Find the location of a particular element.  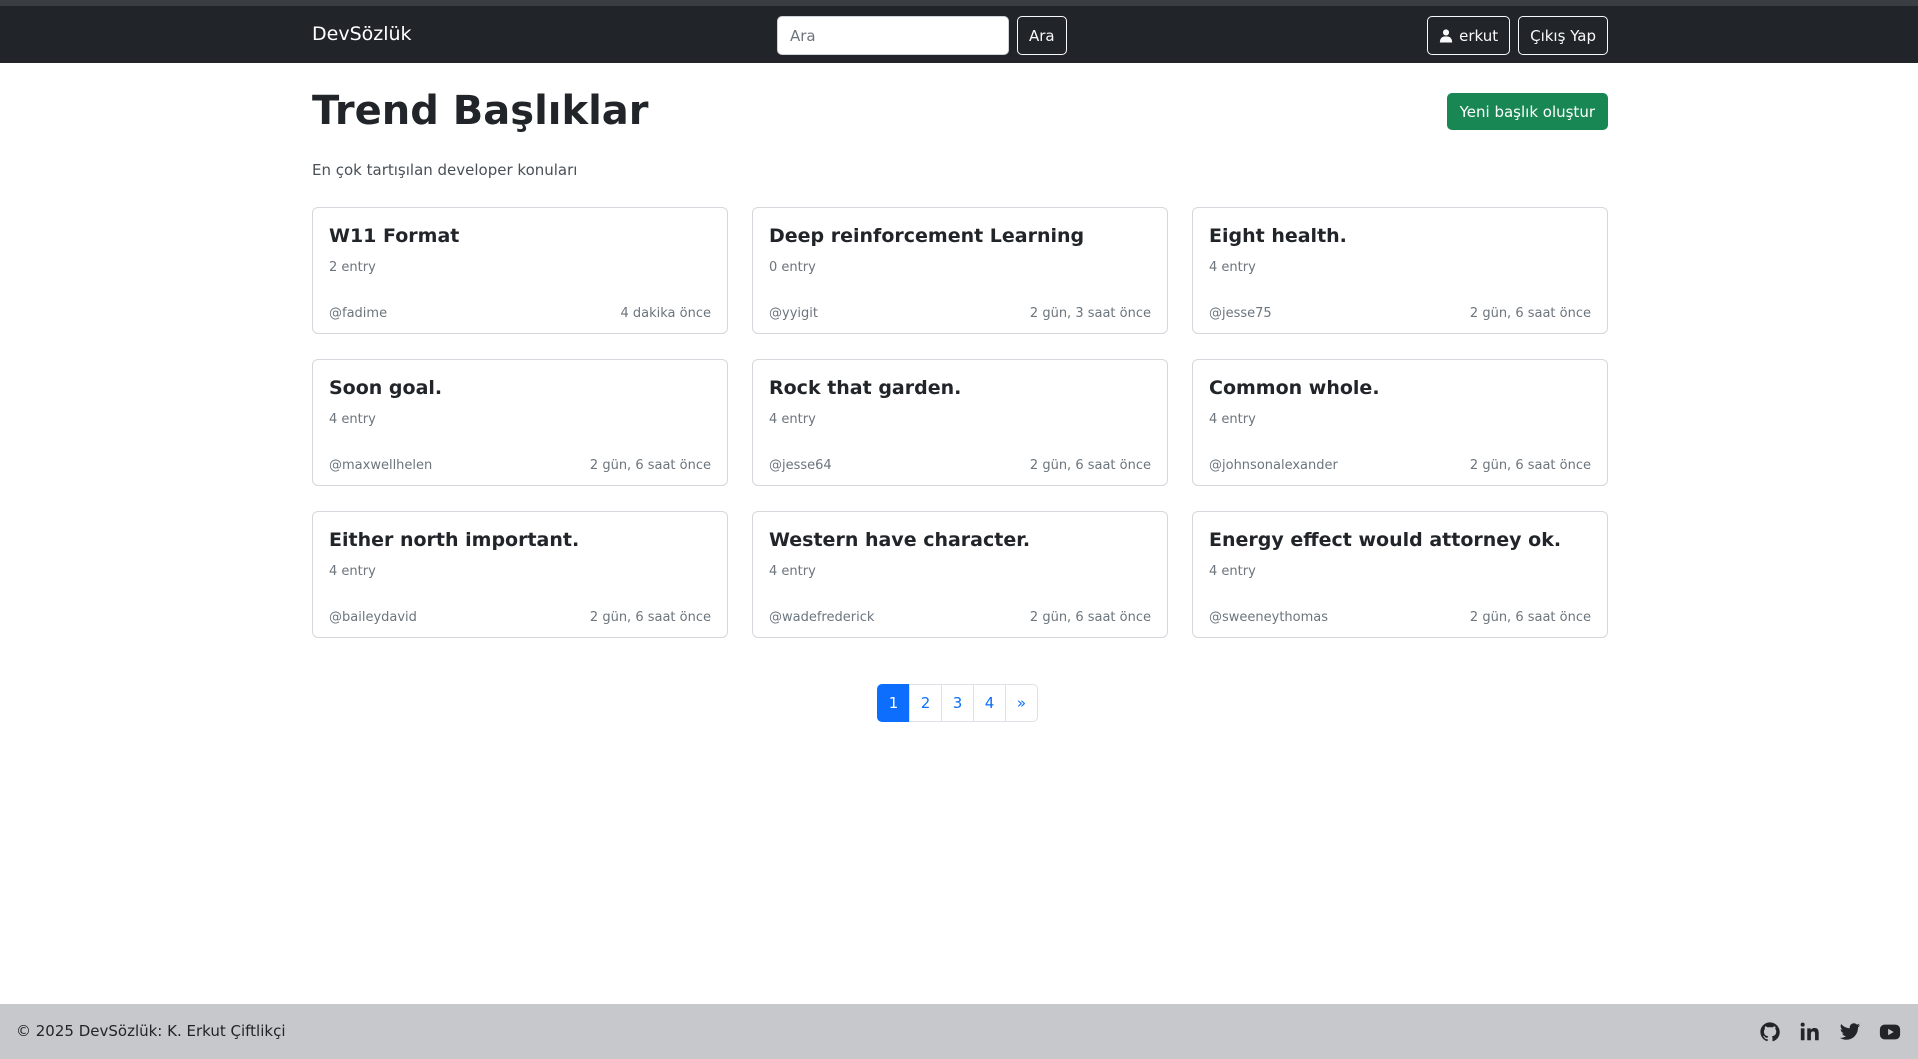

topic-time: 2 gün, 3 saat önce is located at coordinates (1090, 313).